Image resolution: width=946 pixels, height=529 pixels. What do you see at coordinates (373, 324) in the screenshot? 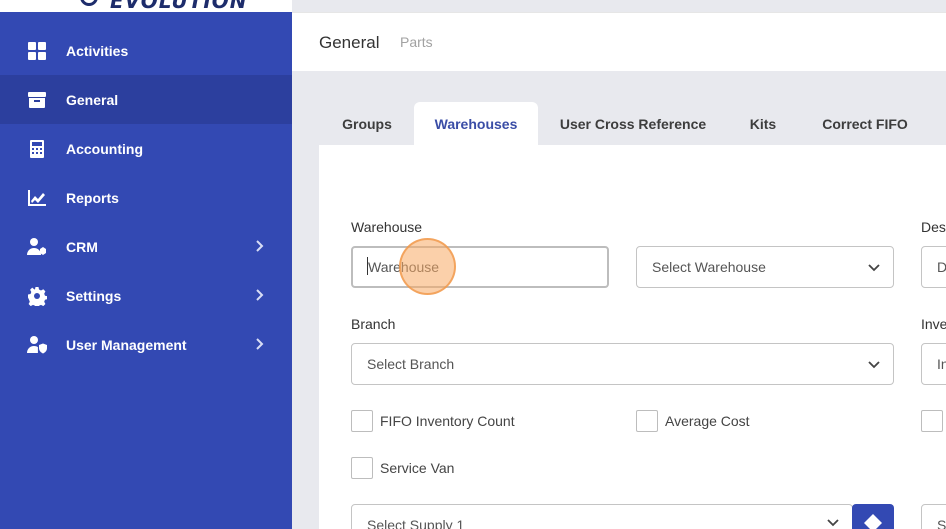
I see `branch-label: Branch` at bounding box center [373, 324].